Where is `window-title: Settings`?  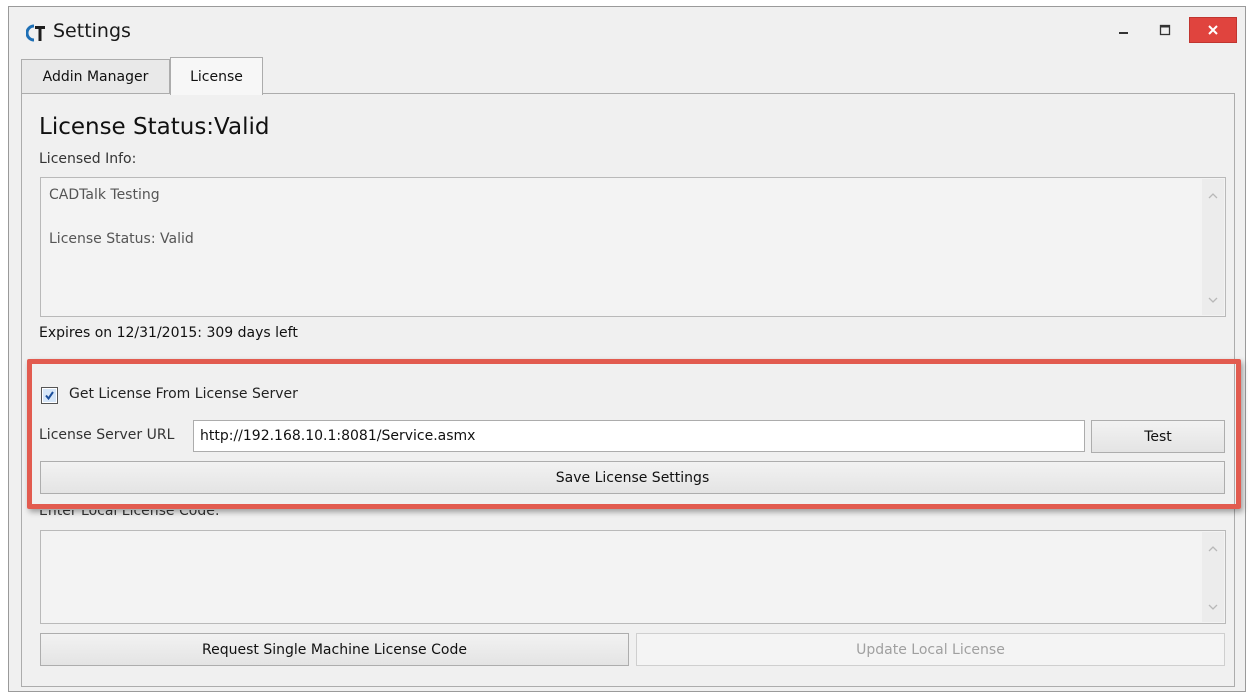
window-title: Settings is located at coordinates (92, 31).